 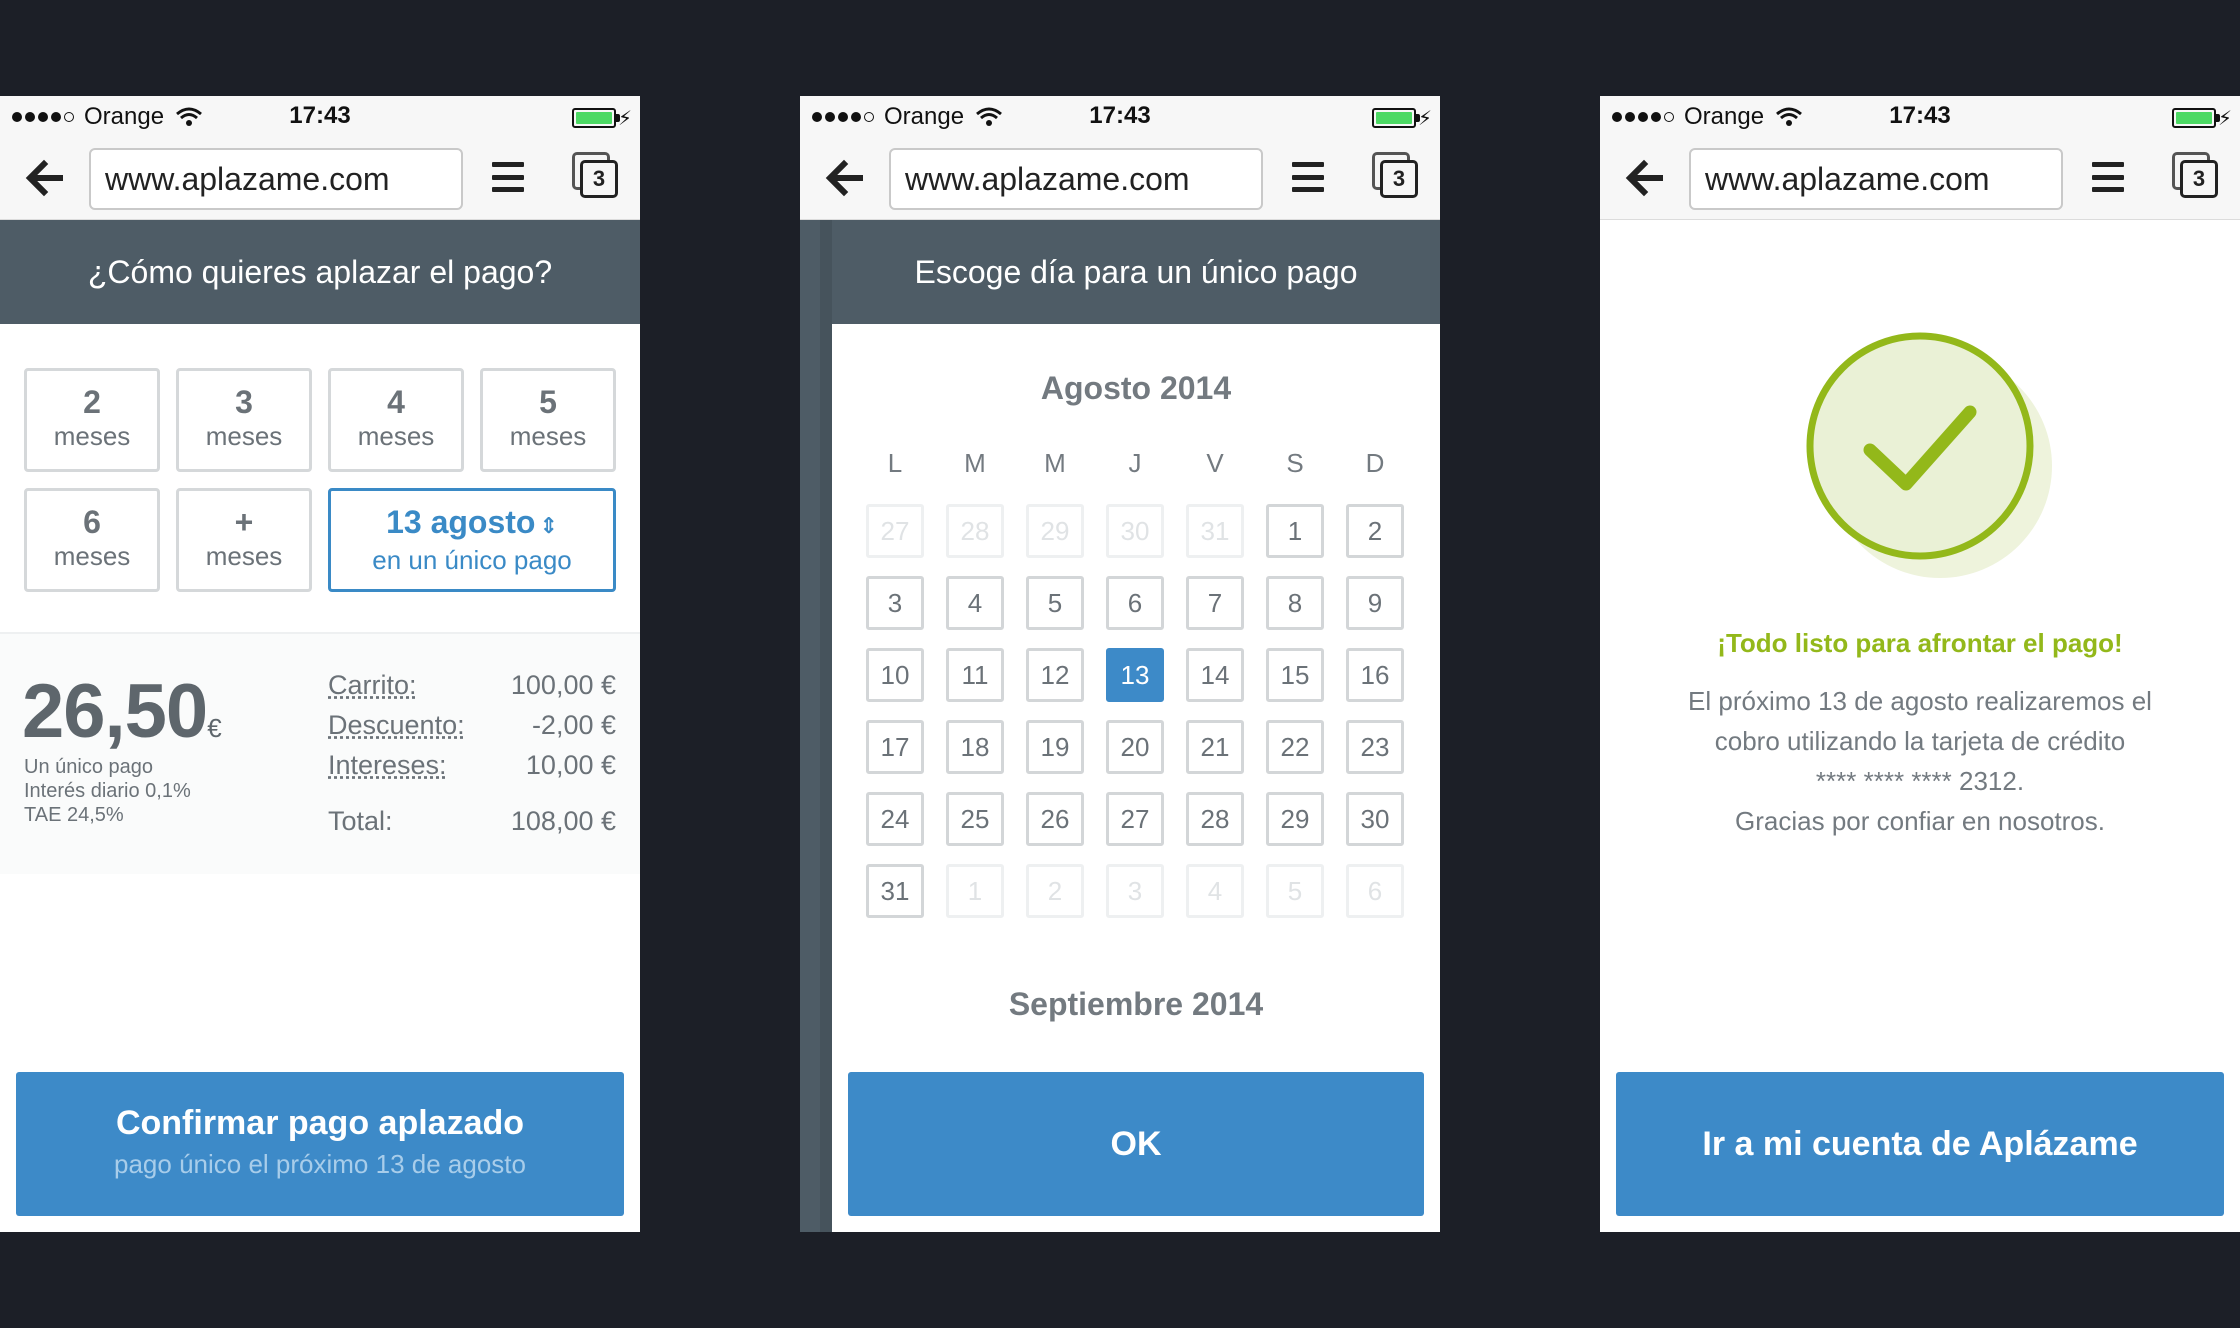 I want to click on weekday-label: V, so click(x=1215, y=463).